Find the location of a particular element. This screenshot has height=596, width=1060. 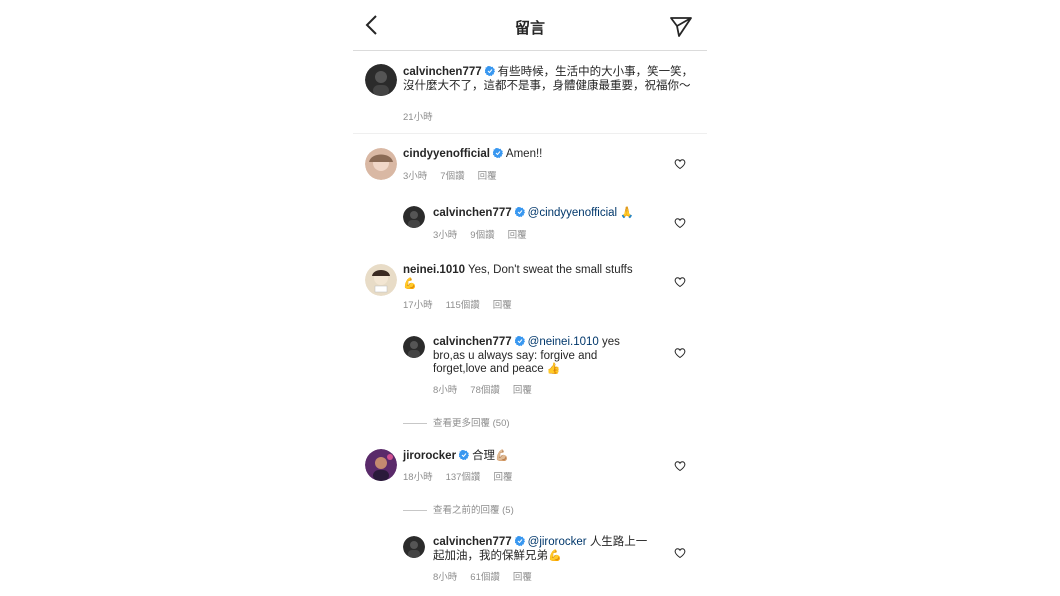

view-more-replies-button: 查看更多回覆 (50) is located at coordinates (456, 422).